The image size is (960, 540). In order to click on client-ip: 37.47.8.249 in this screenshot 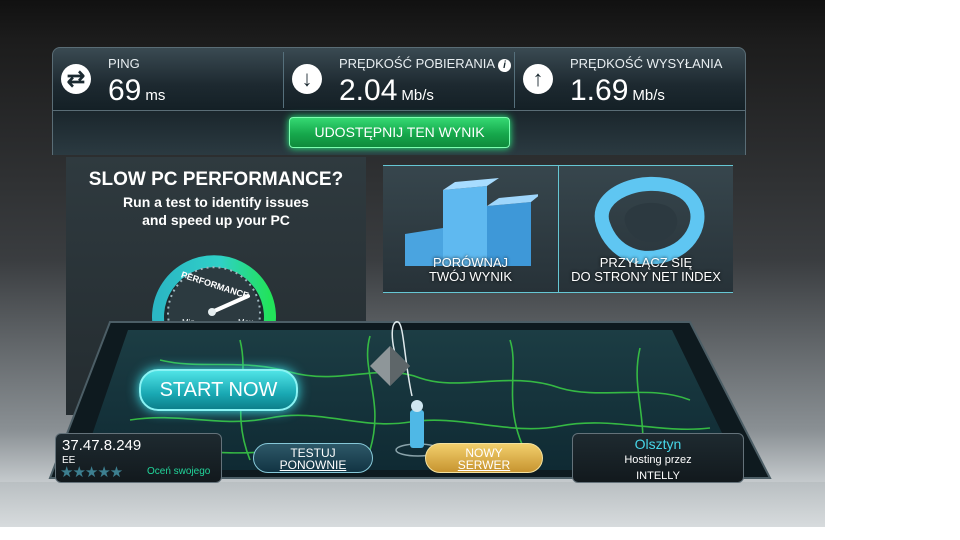, I will do `click(102, 445)`.